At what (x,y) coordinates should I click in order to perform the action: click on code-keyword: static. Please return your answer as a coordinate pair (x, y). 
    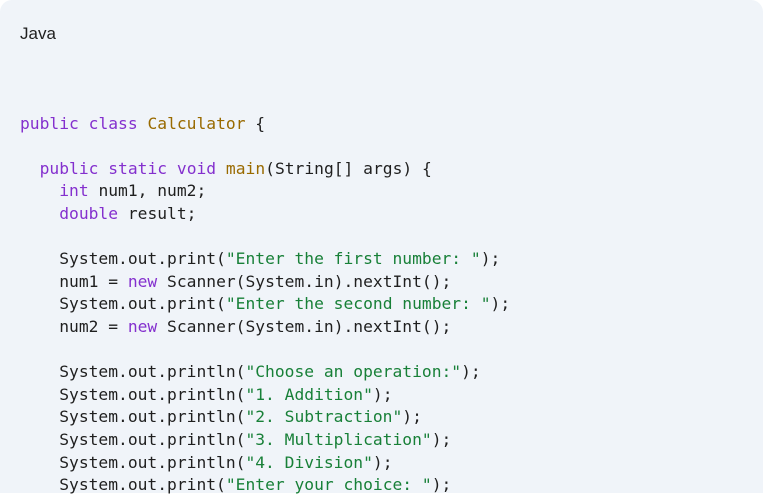
    Looking at the image, I should click on (138, 168).